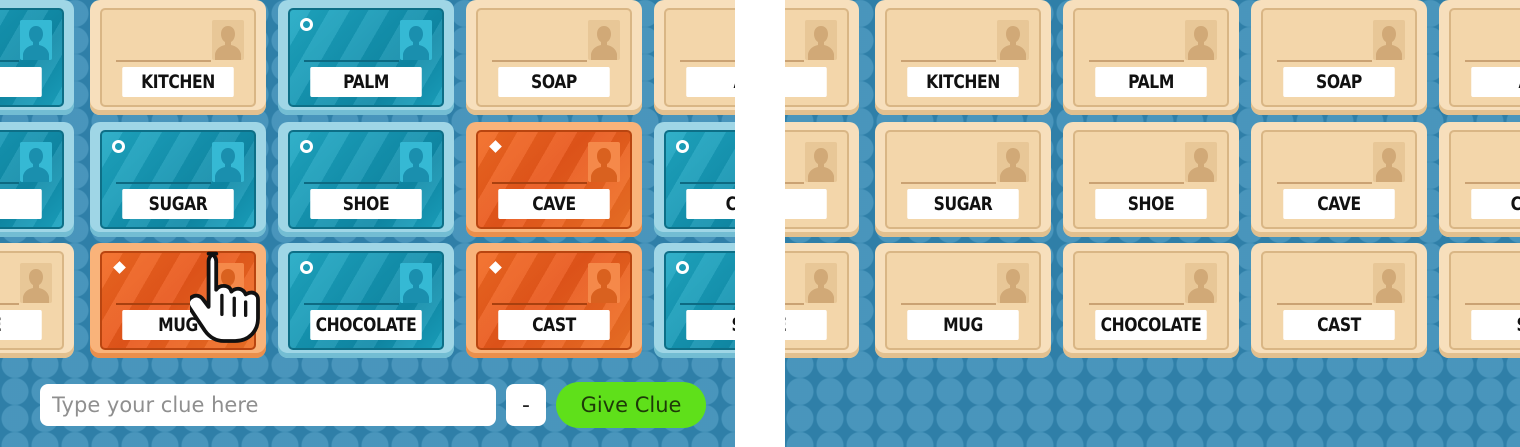 This screenshot has height=447, width=1520. What do you see at coordinates (554, 82) in the screenshot?
I see `card-word: SOAP` at bounding box center [554, 82].